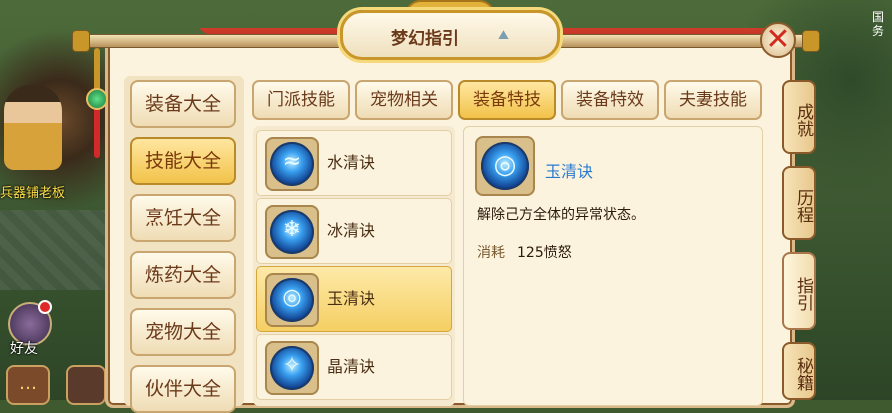 The image size is (892, 413). Describe the element at coordinates (183, 332) in the screenshot. I see `category-pets: 宠物大全` at that location.